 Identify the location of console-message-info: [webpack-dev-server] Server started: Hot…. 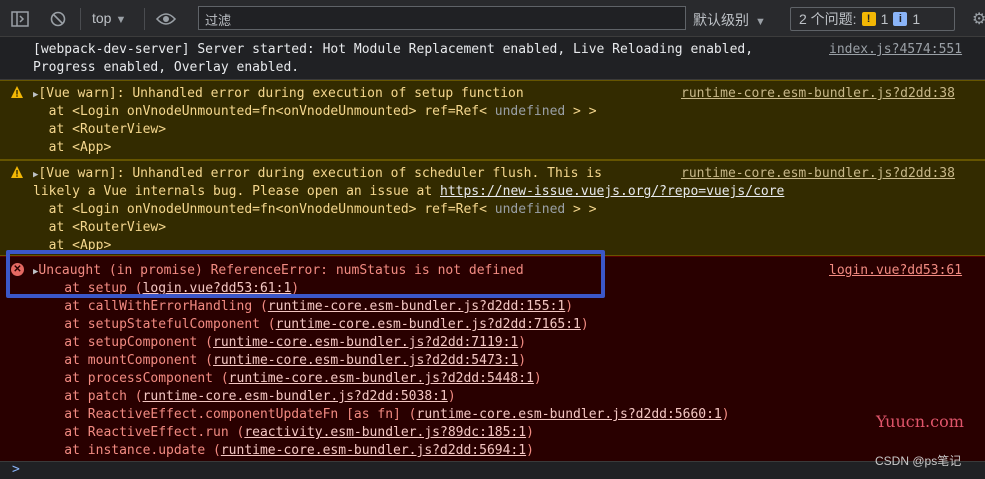
(492, 59).